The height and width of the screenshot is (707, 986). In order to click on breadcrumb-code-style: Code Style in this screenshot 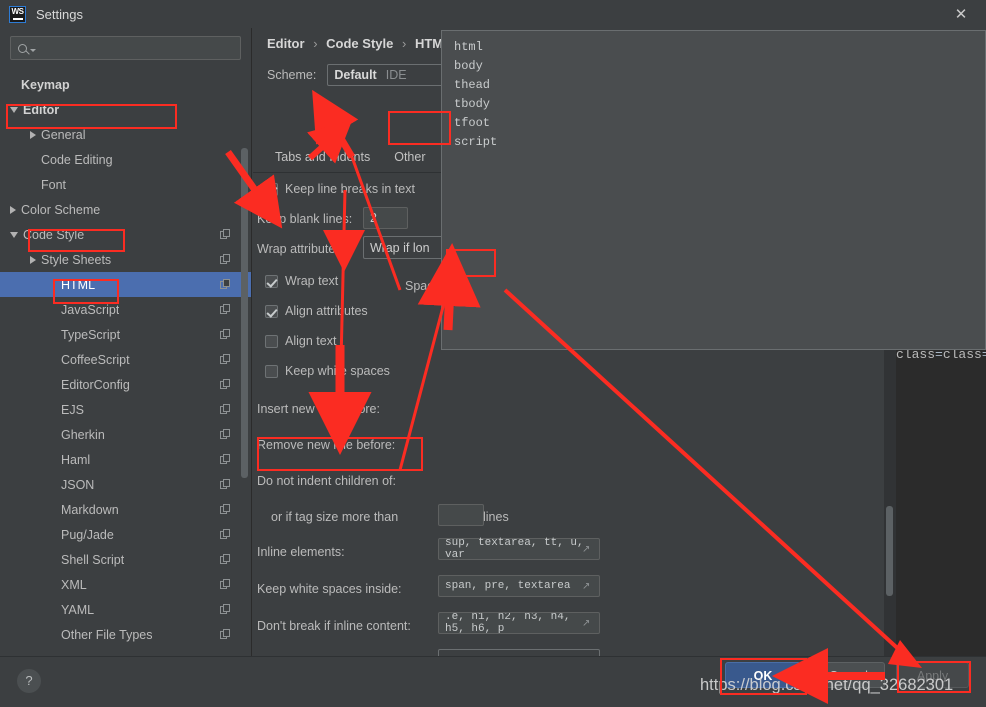, I will do `click(359, 43)`.